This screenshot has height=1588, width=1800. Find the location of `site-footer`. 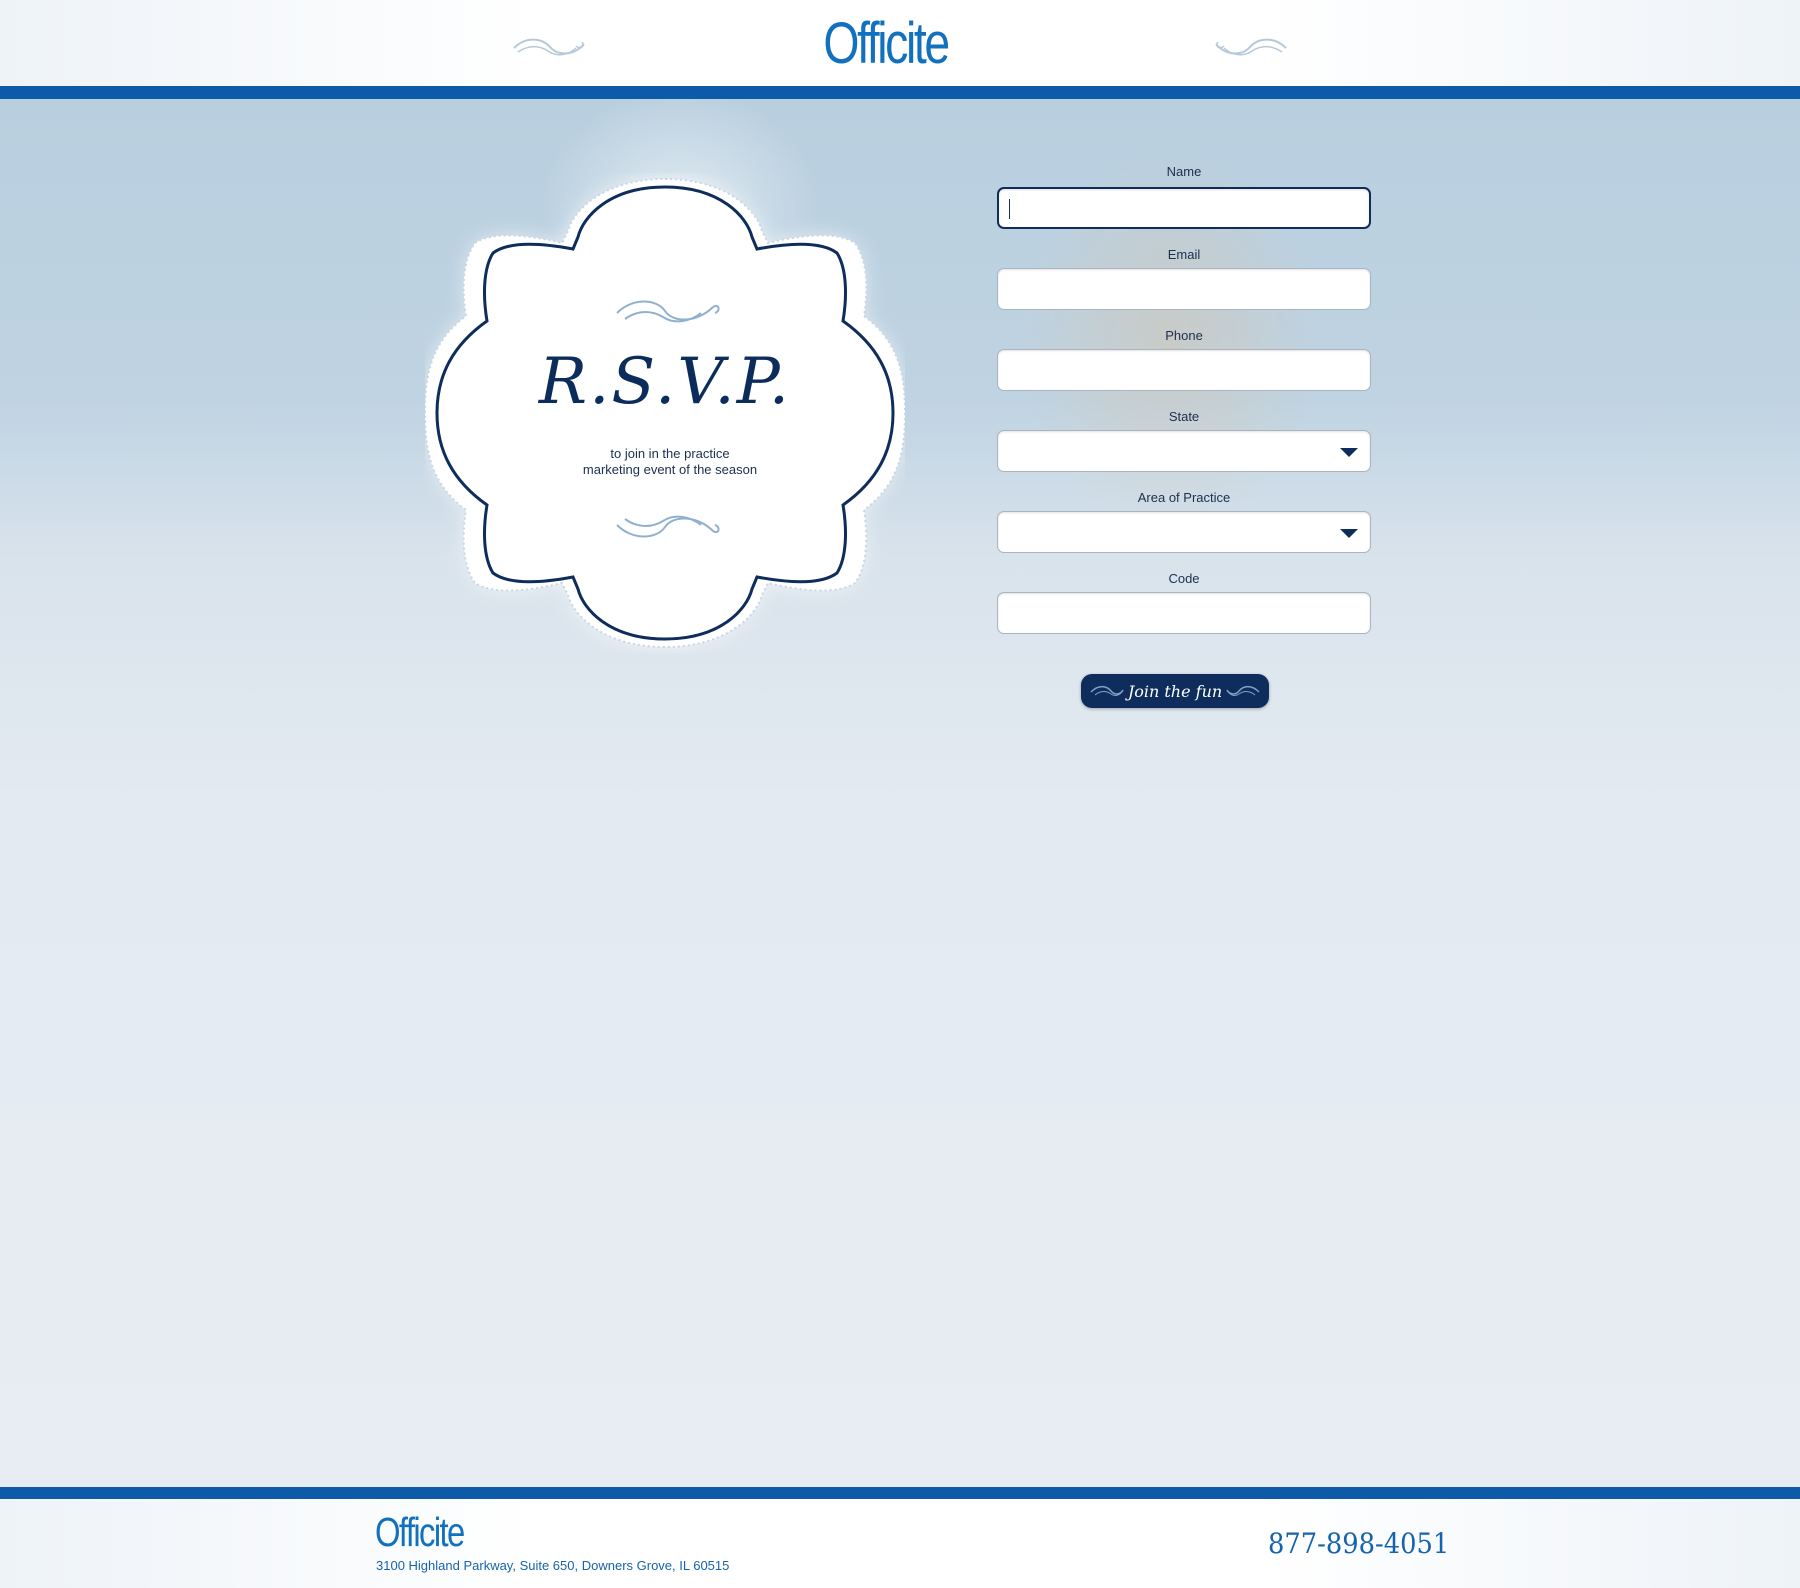

site-footer is located at coordinates (900, 1543).